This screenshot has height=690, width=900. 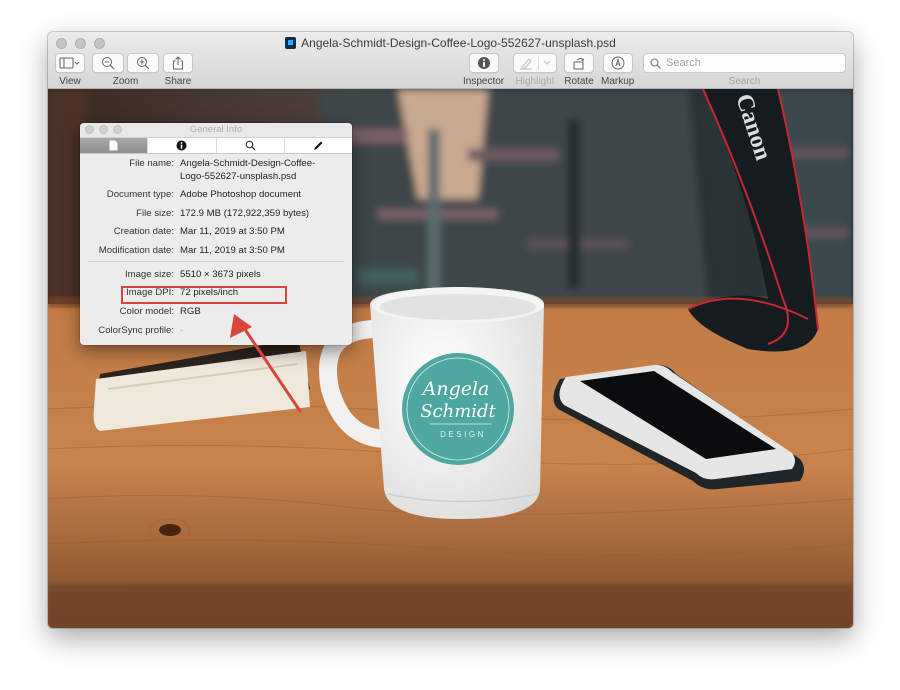 What do you see at coordinates (143, 232) in the screenshot?
I see `label-creation-date: Creation date:` at bounding box center [143, 232].